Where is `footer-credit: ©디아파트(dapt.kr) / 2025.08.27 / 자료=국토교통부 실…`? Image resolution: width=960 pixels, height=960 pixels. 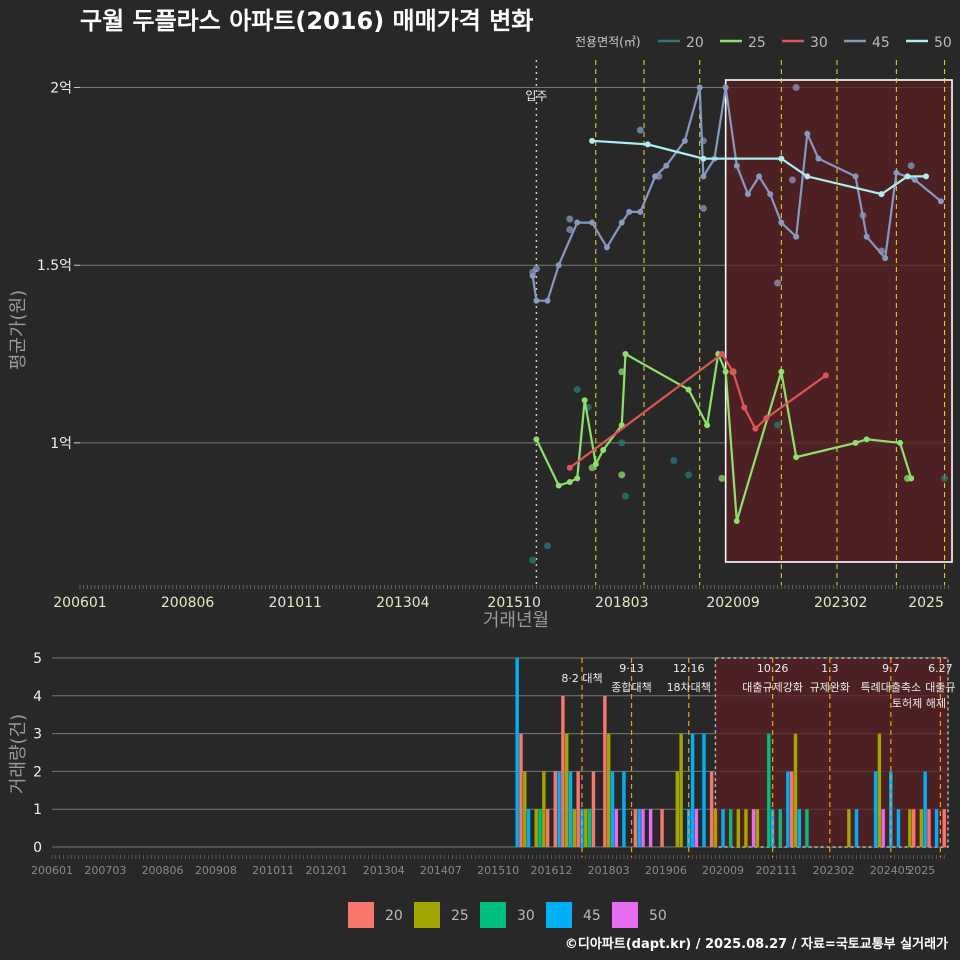 footer-credit: ©디아파트(dapt.kr) / 2025.08.27 / 자료=국토교통부 실… is located at coordinates (756, 944).